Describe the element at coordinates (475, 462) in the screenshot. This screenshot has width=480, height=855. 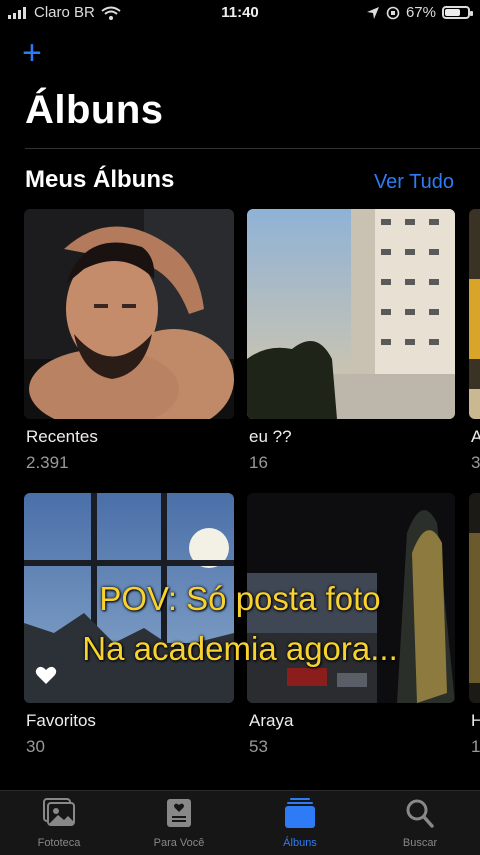
I see `album-count: 3` at that location.